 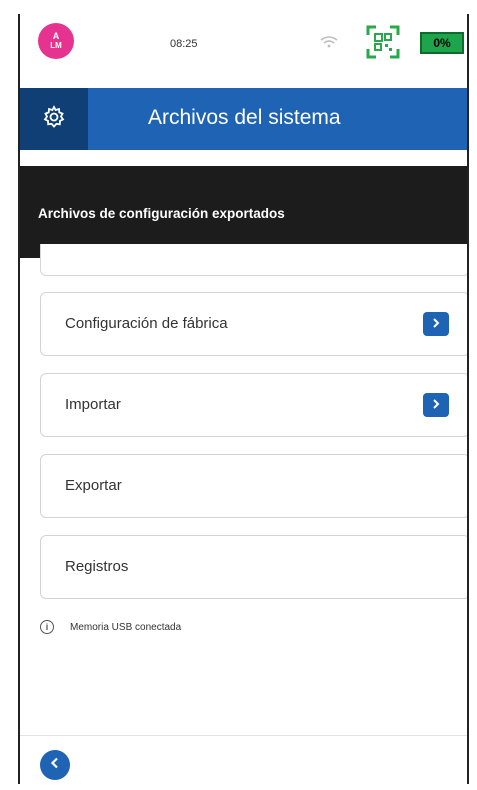 I want to click on clock-time: 08:25, so click(x=184, y=44).